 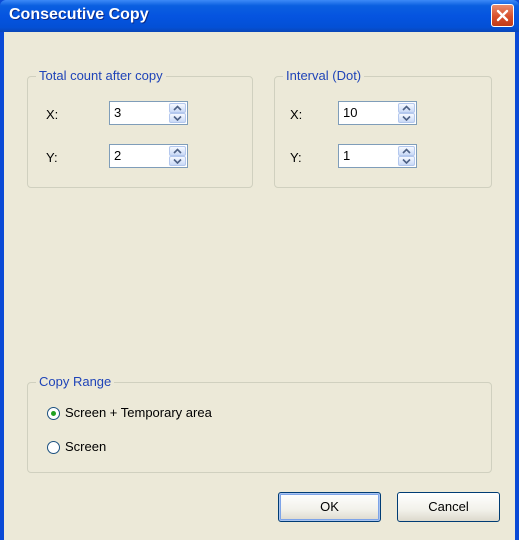 What do you see at coordinates (138, 412) in the screenshot?
I see `radio-screen-temporary-label: Screen + Temporary area` at bounding box center [138, 412].